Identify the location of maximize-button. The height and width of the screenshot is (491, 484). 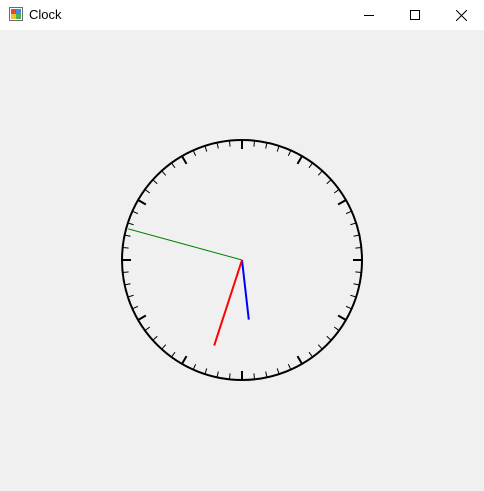
(415, 15).